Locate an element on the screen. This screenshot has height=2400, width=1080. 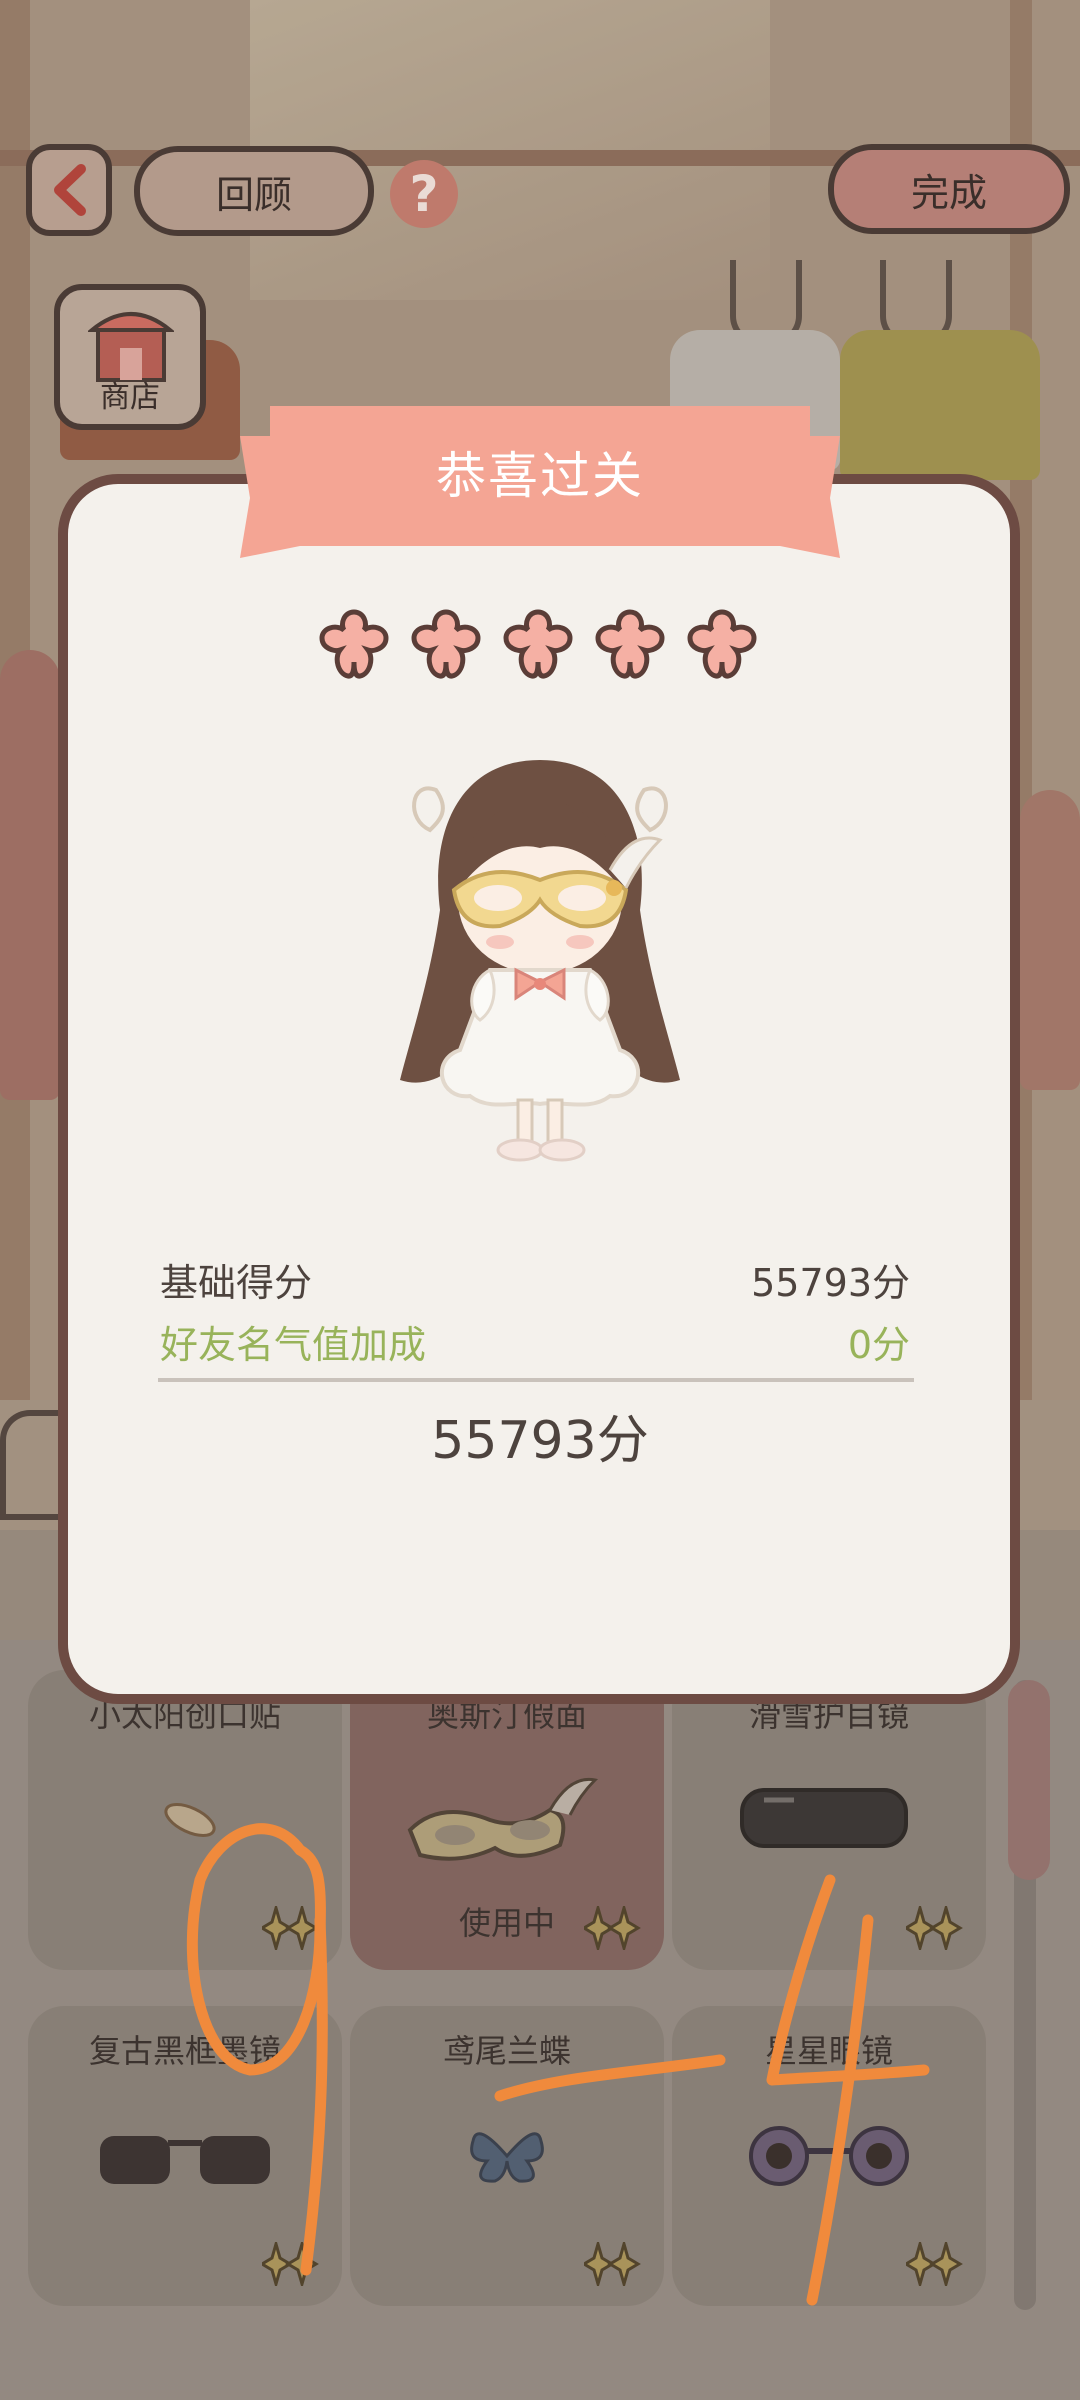
done-button: 完成 is located at coordinates (949, 189).